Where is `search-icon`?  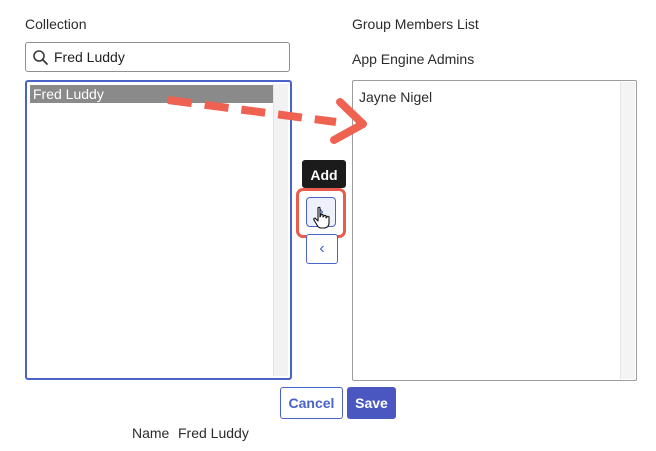
search-icon is located at coordinates (40, 57).